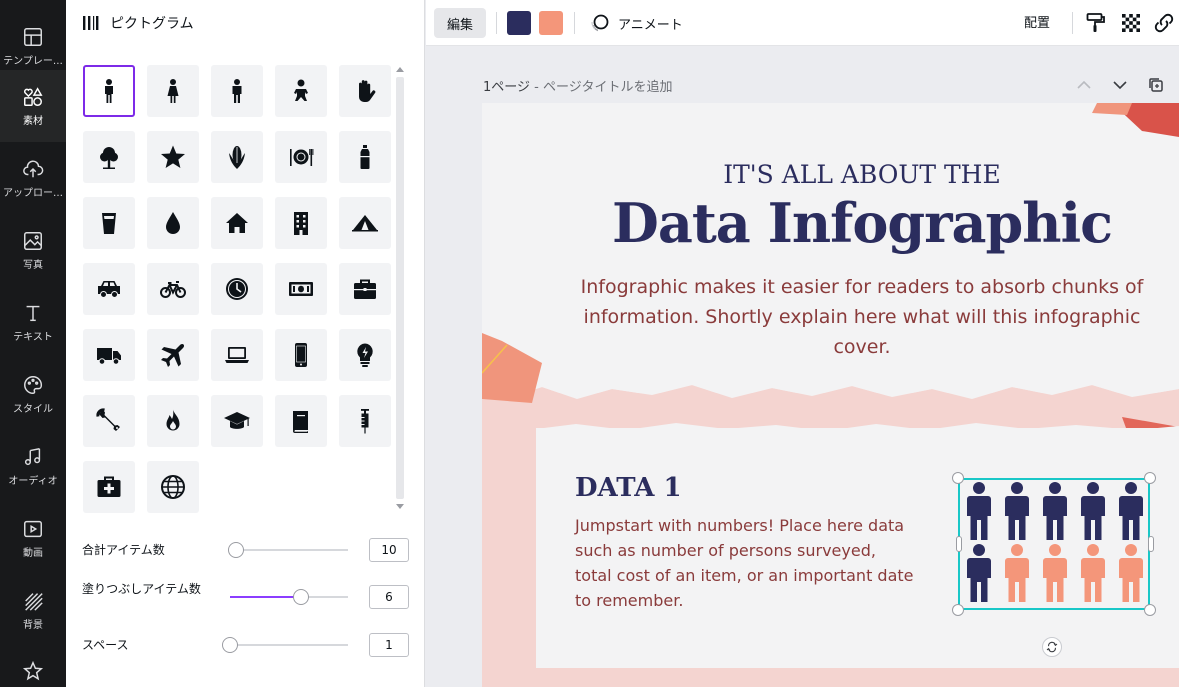  Describe the element at coordinates (237, 157) in the screenshot. I see `pictogram-corn` at that location.